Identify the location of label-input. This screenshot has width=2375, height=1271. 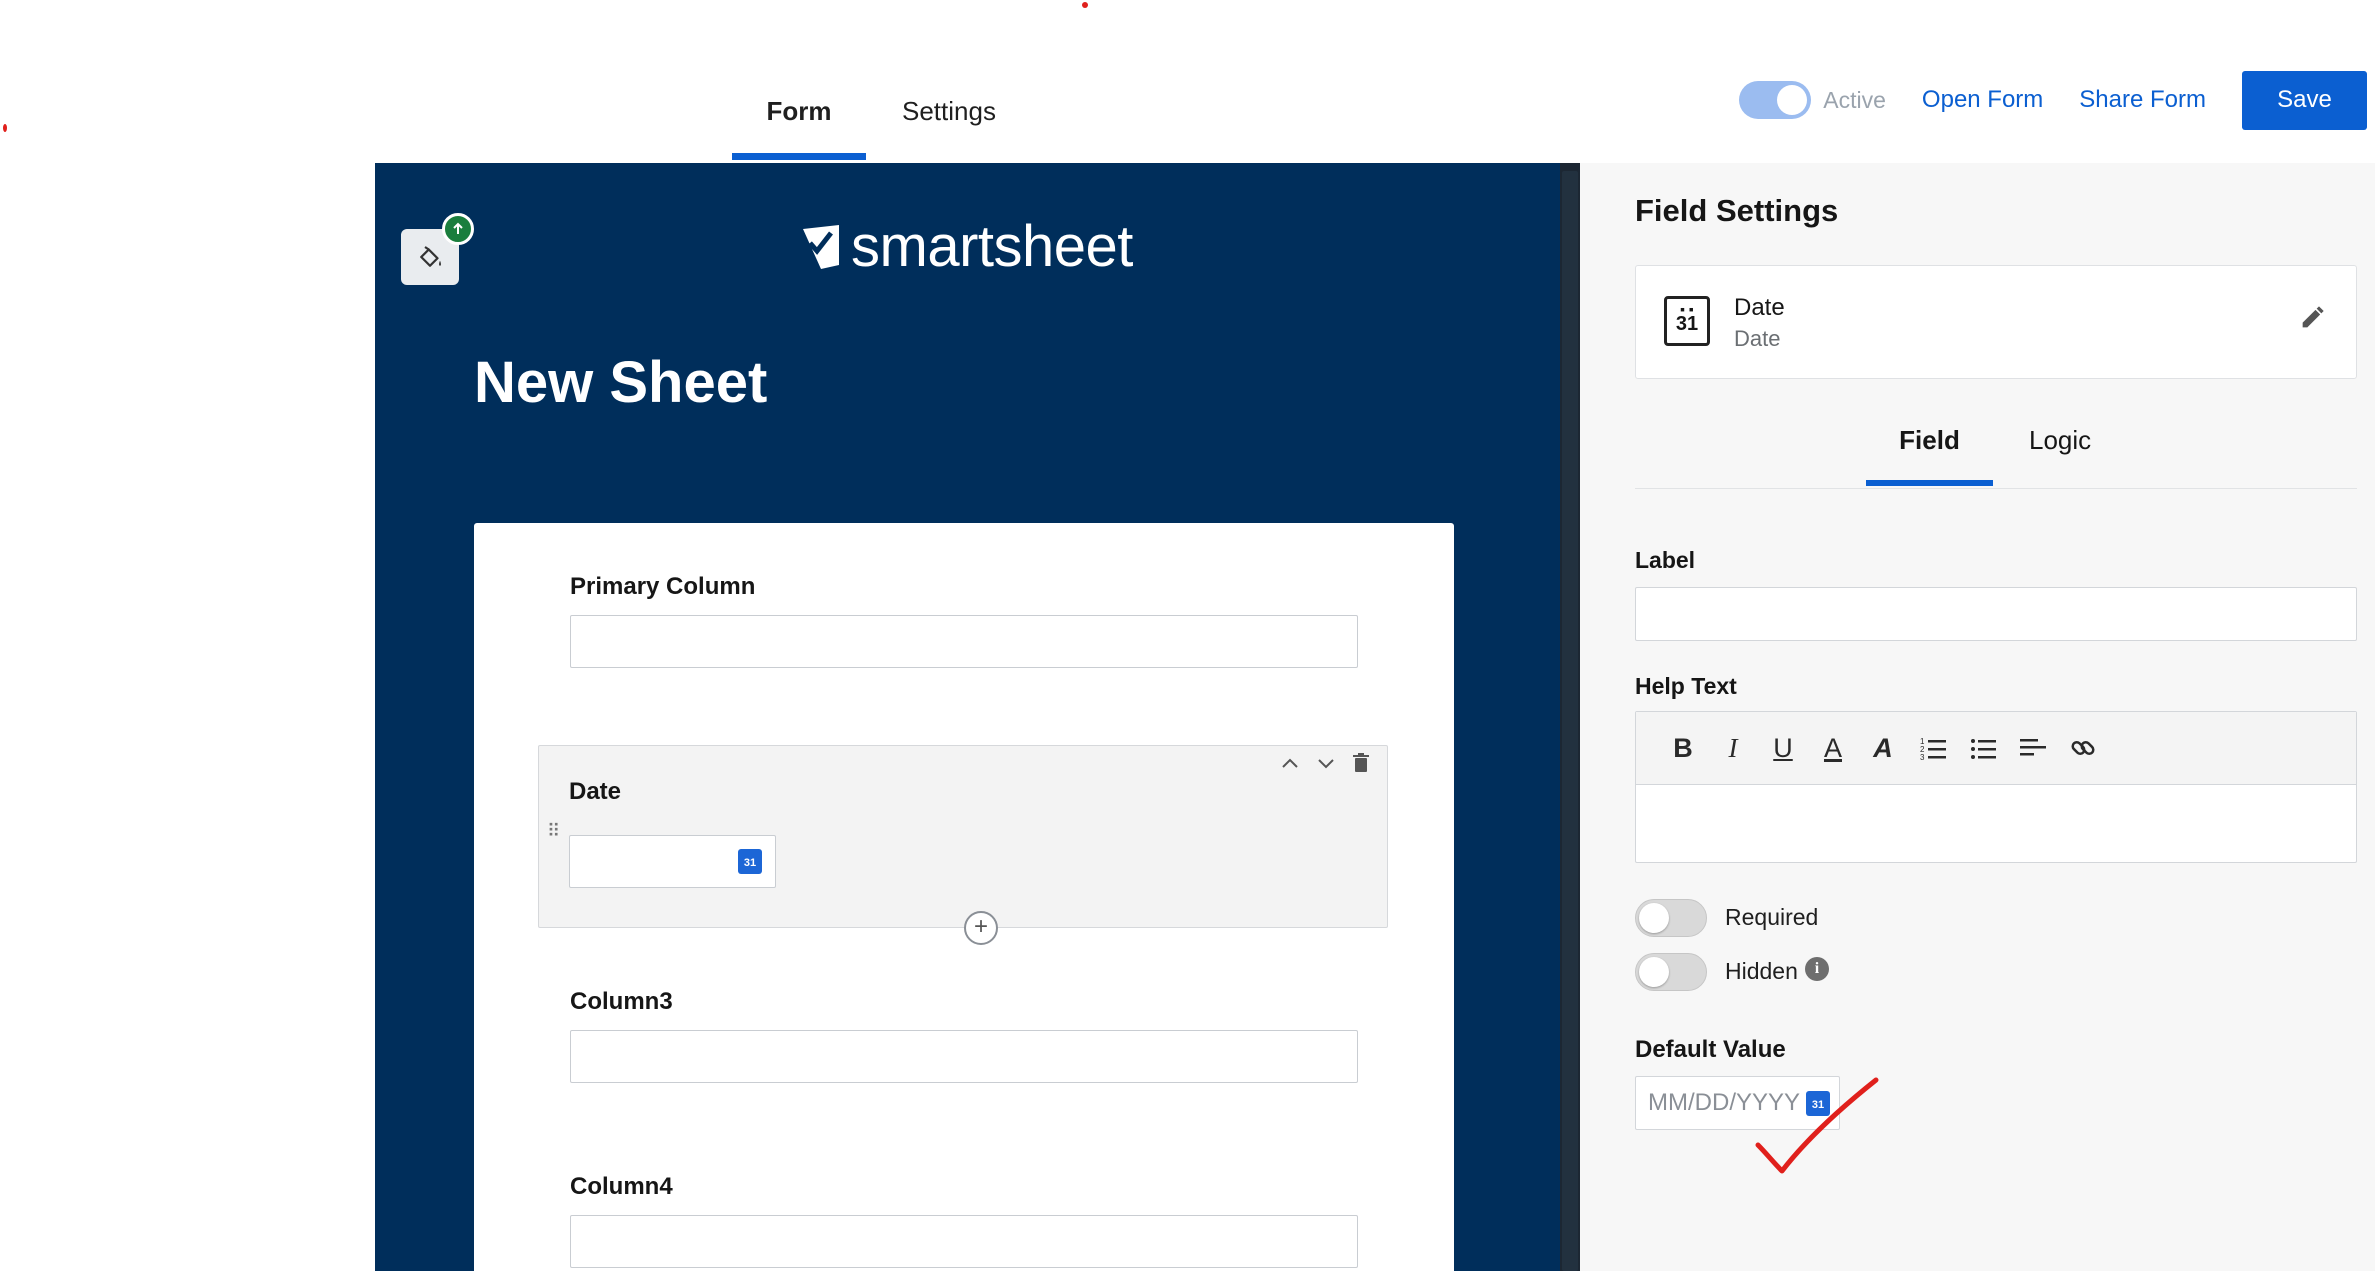
(1996, 614).